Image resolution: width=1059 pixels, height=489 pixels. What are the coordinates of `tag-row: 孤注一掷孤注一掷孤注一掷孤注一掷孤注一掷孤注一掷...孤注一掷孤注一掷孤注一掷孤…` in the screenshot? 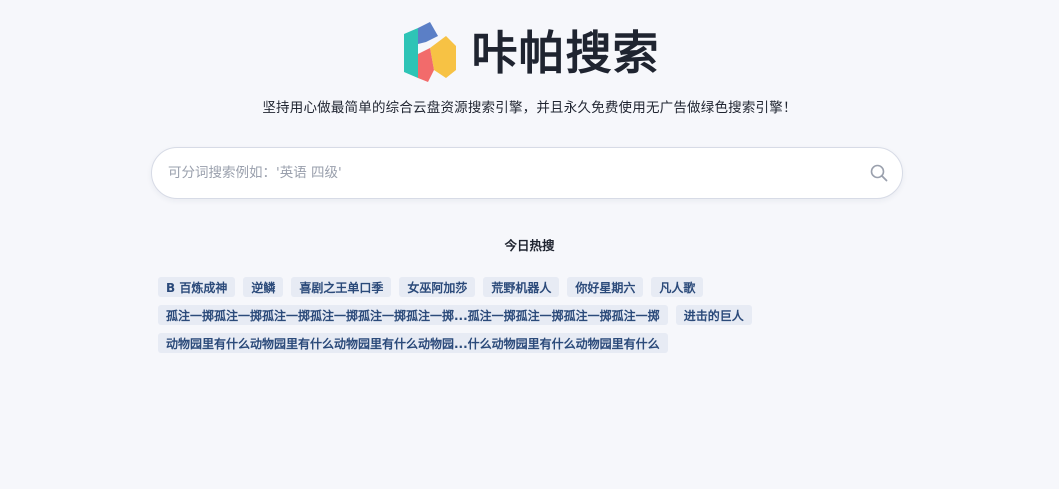 It's located at (530, 315).